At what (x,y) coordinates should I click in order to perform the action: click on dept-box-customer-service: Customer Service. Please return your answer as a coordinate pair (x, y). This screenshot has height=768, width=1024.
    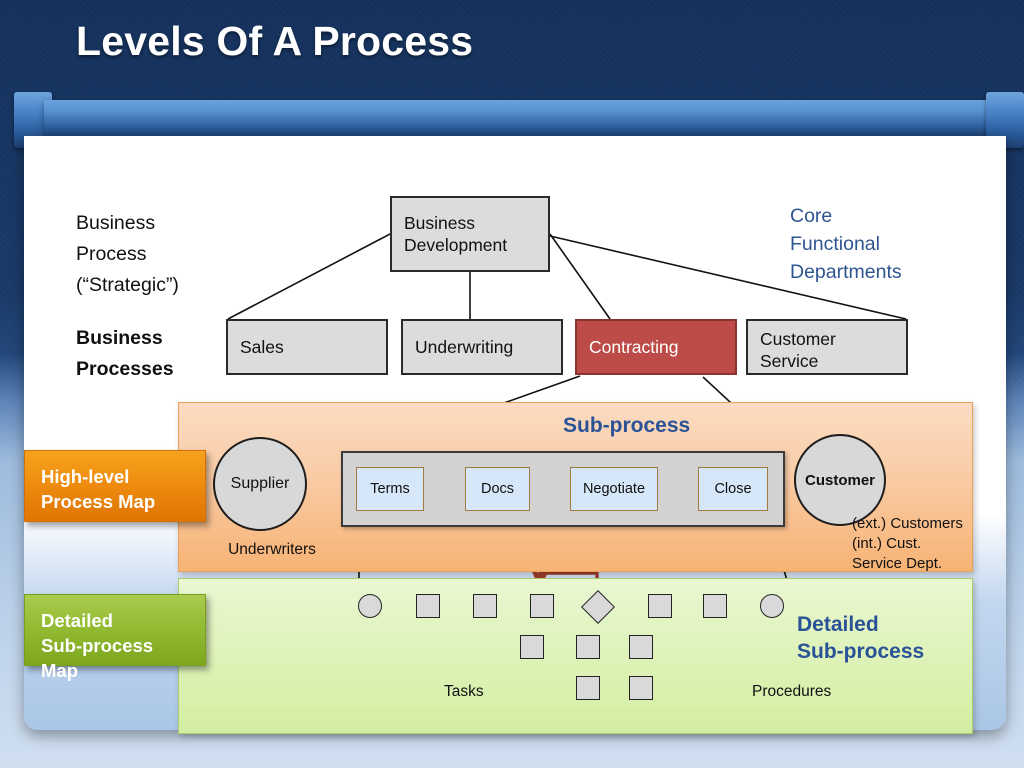
    Looking at the image, I should click on (827, 347).